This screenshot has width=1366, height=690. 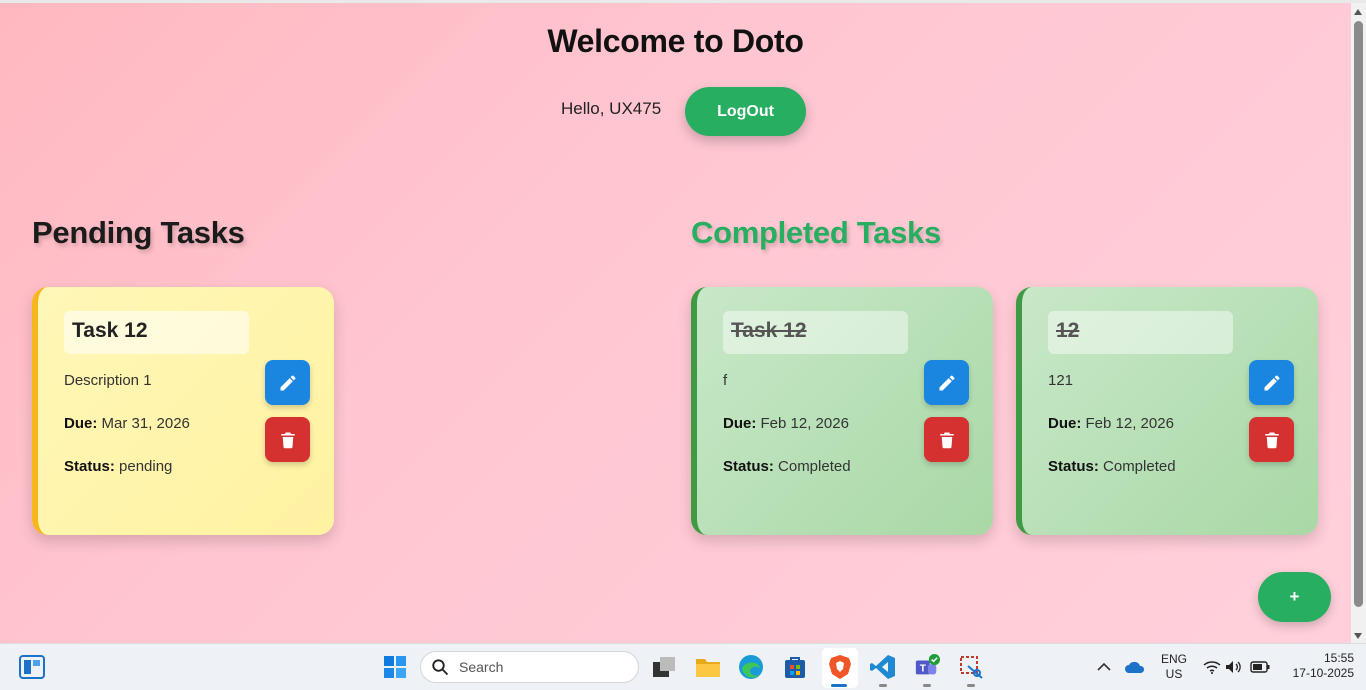 I want to click on task-description: 121, so click(x=1061, y=380).